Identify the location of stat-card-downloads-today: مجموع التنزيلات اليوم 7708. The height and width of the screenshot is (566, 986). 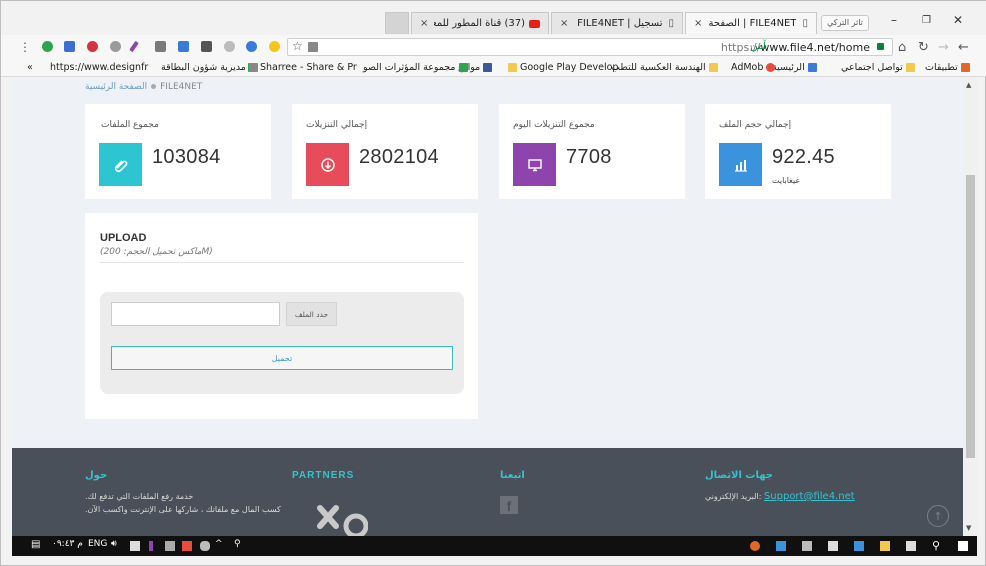
(592, 151).